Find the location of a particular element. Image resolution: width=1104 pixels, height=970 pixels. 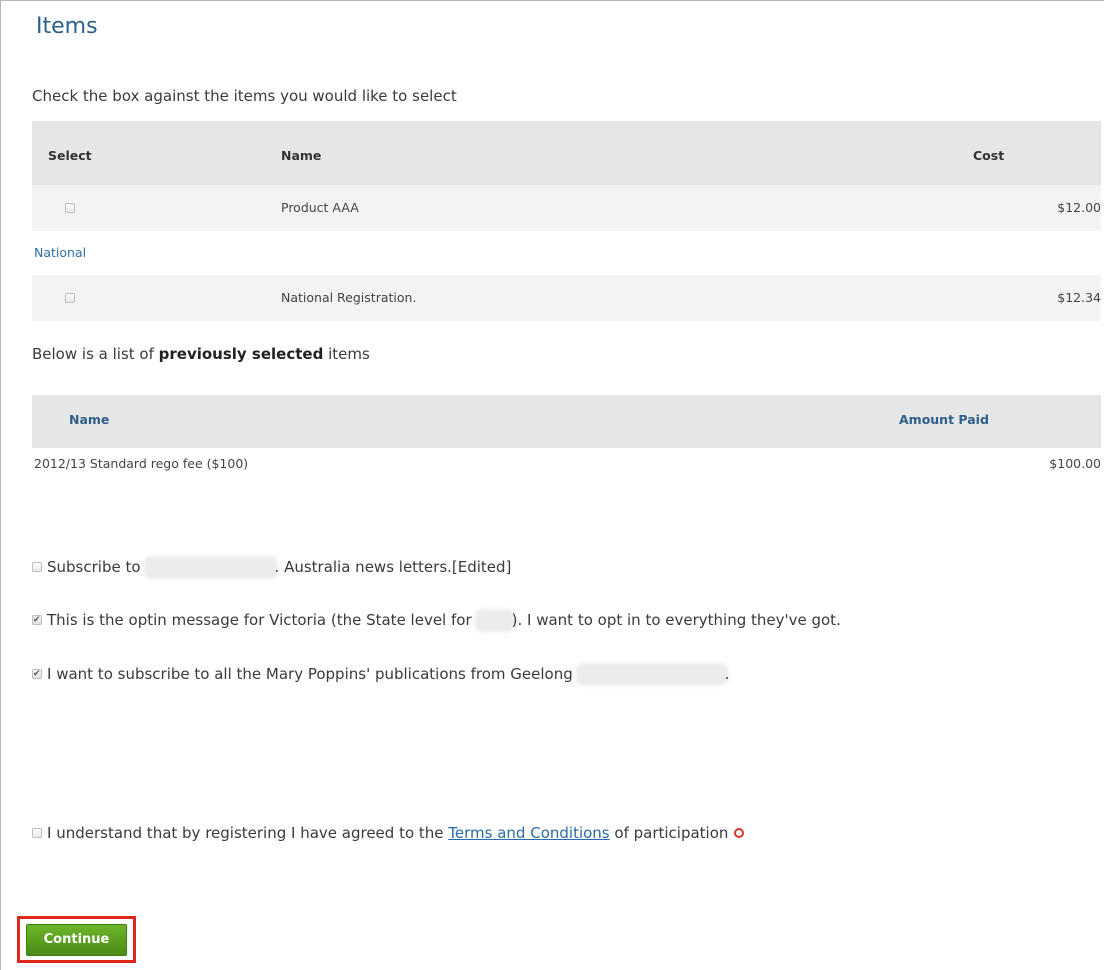

optin-text-after: . Australia news letters.[Edited] is located at coordinates (393, 567).